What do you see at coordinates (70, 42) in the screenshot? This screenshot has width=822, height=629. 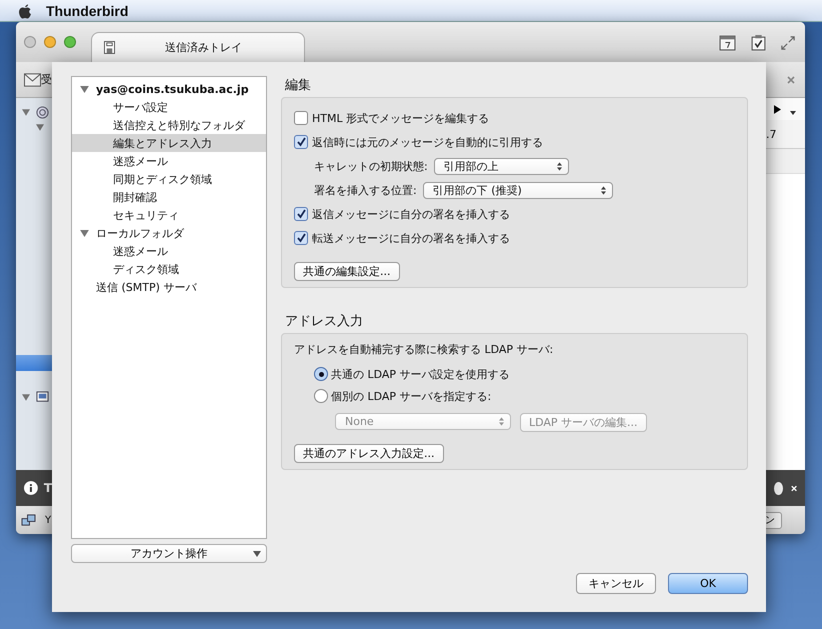 I see `zoom-light` at bounding box center [70, 42].